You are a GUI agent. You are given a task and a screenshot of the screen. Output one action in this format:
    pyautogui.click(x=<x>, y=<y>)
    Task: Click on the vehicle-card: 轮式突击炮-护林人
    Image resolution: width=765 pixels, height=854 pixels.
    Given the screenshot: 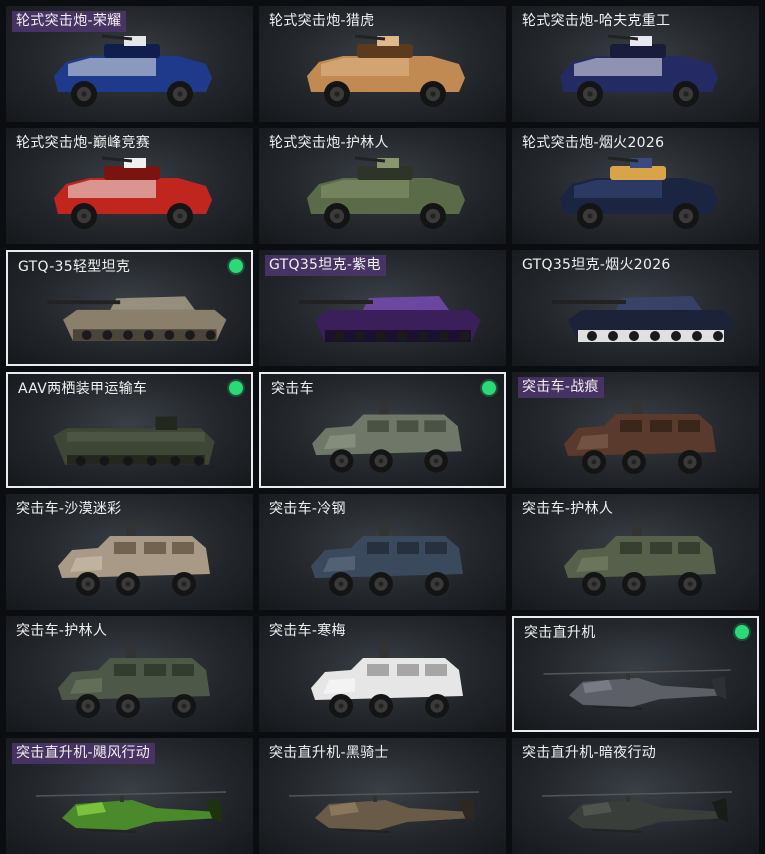 What is the action you would take?
    pyautogui.click(x=382, y=186)
    